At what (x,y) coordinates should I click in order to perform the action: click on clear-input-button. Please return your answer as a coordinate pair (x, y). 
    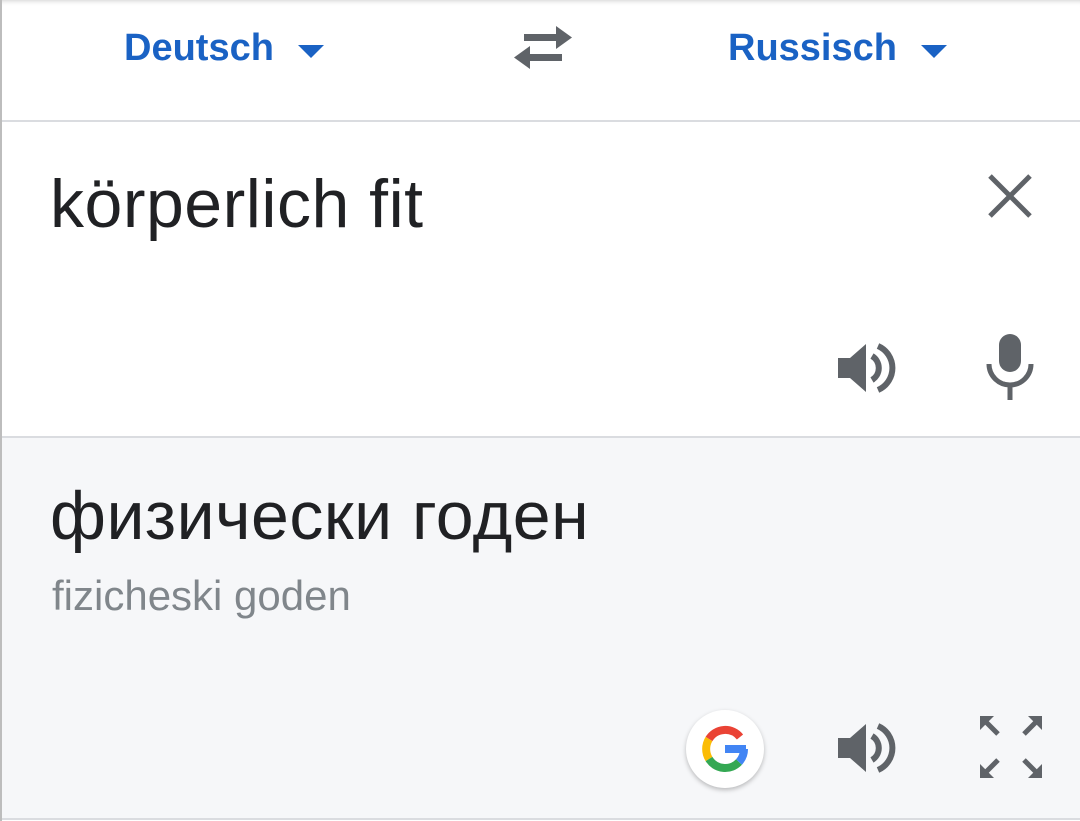
    Looking at the image, I should click on (1010, 196).